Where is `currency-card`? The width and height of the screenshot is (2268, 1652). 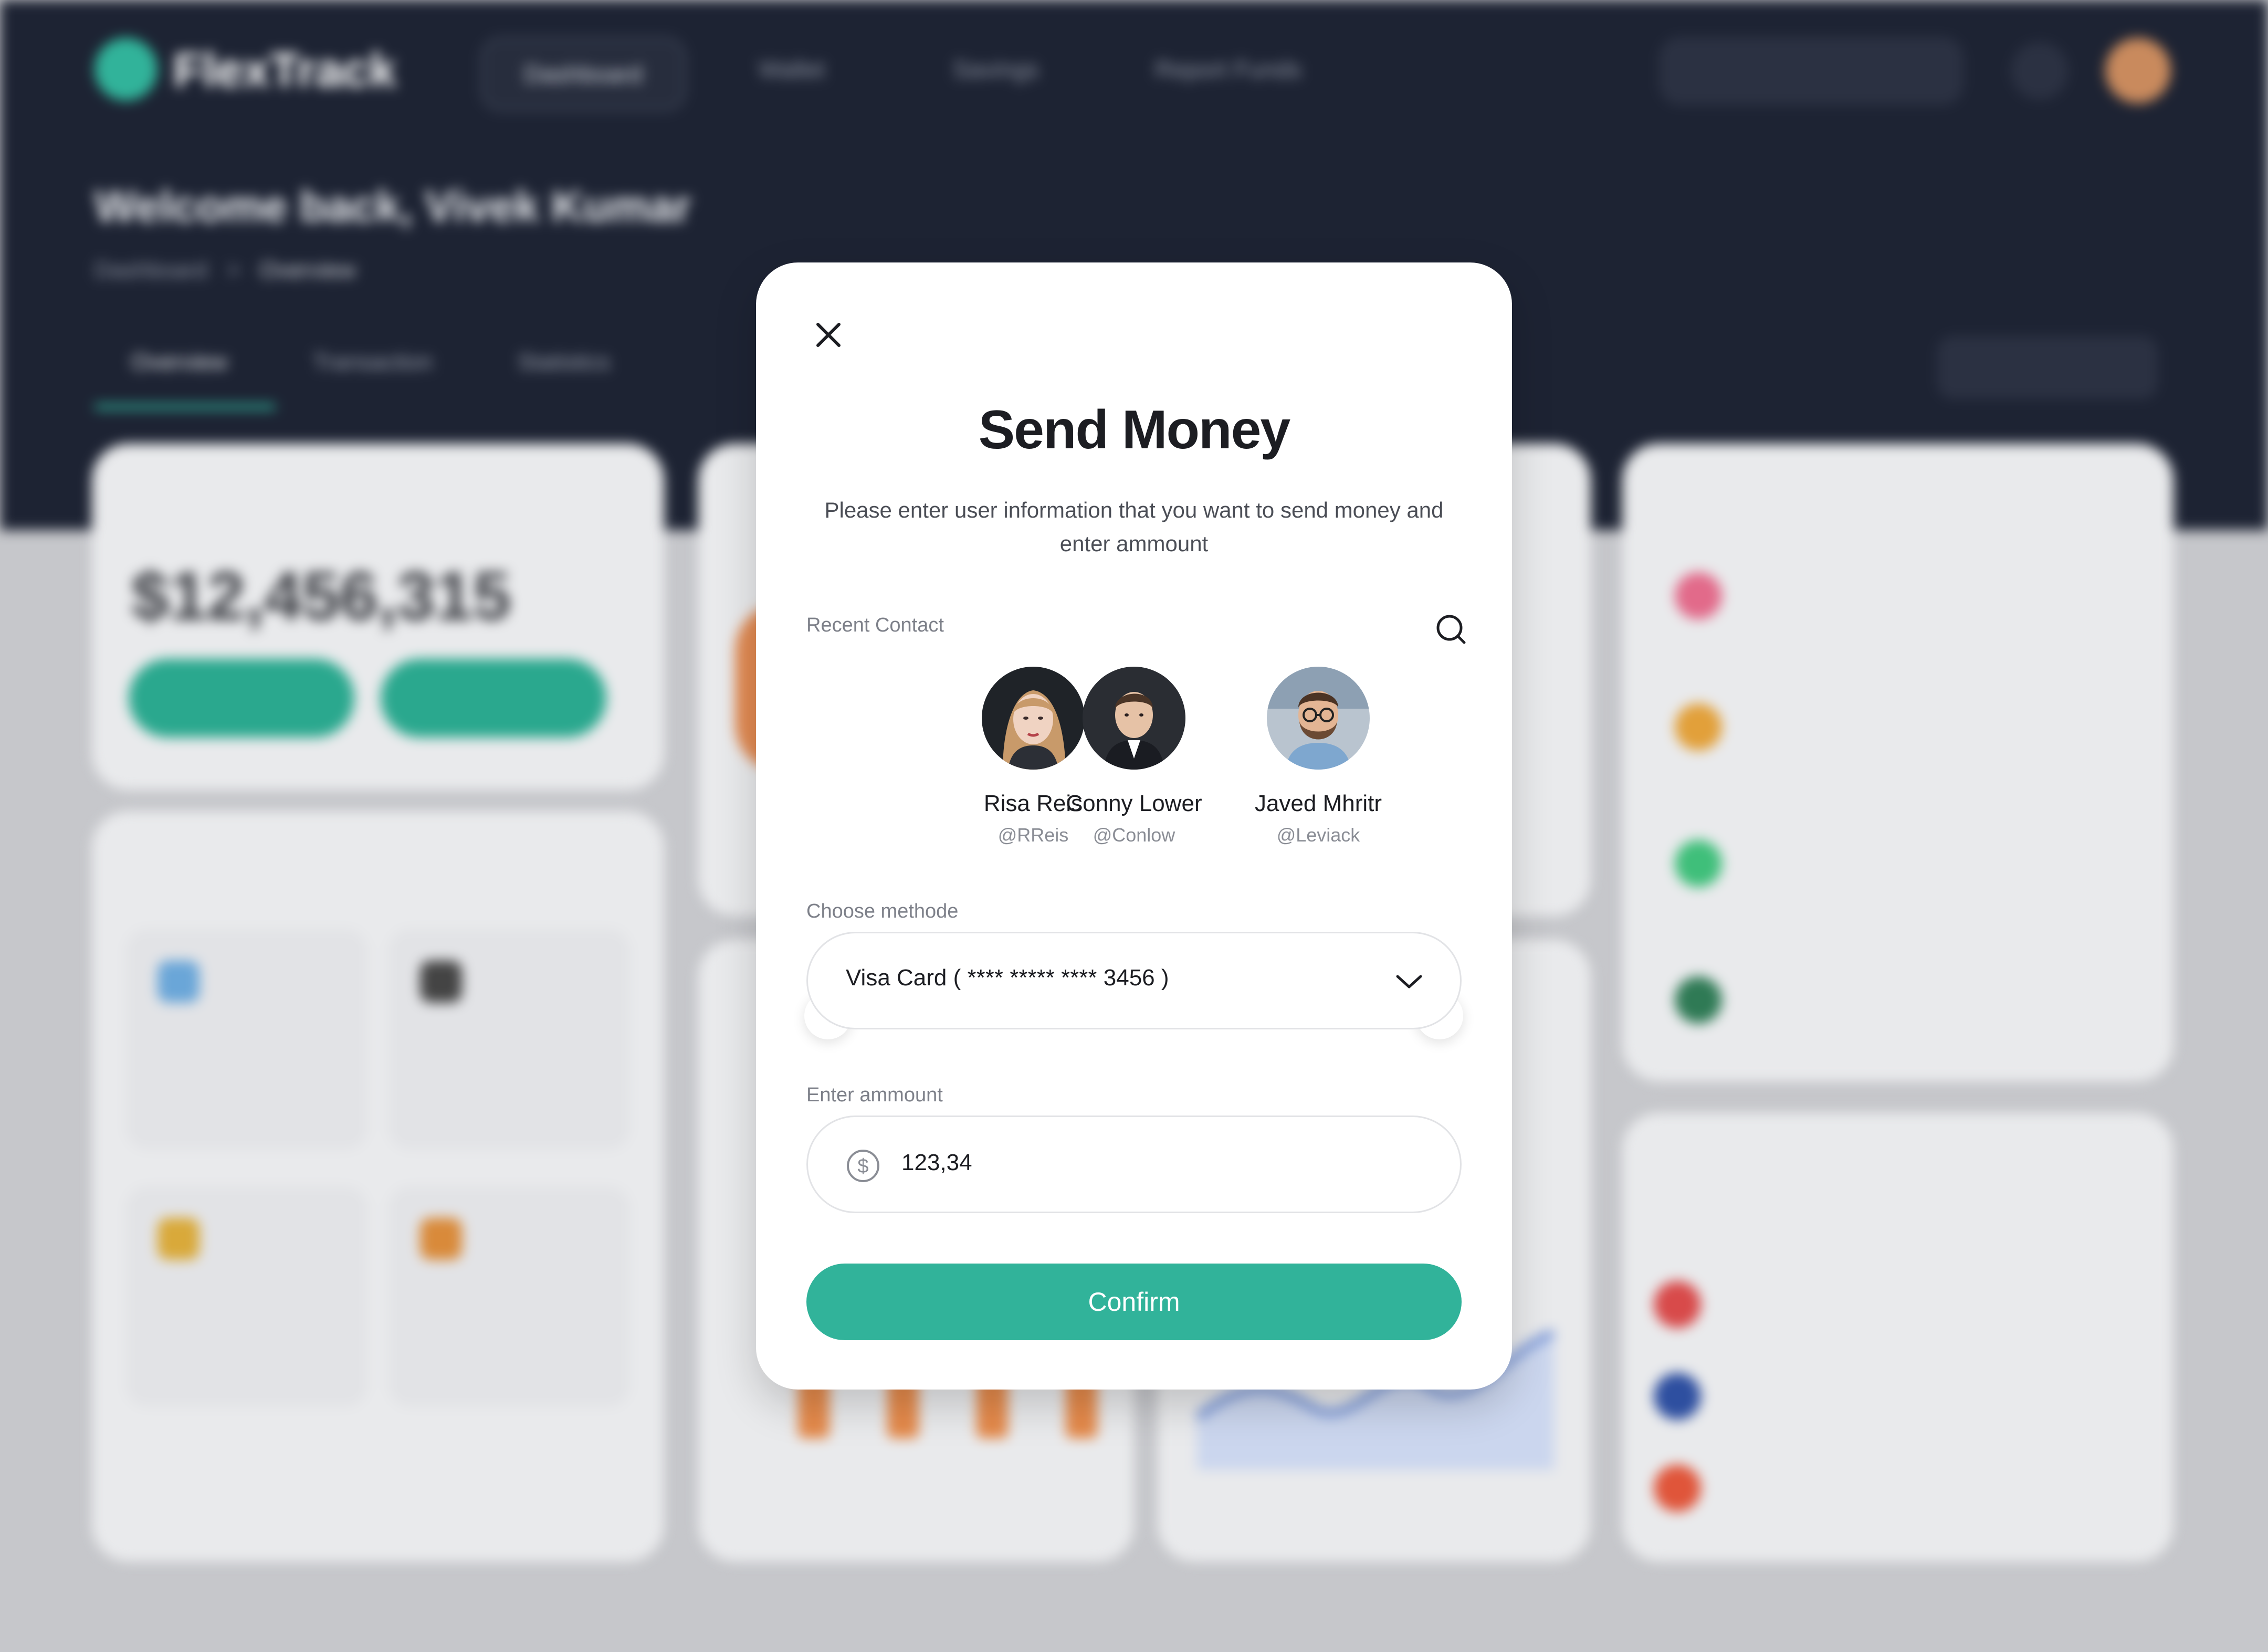 currency-card is located at coordinates (1898, 1337).